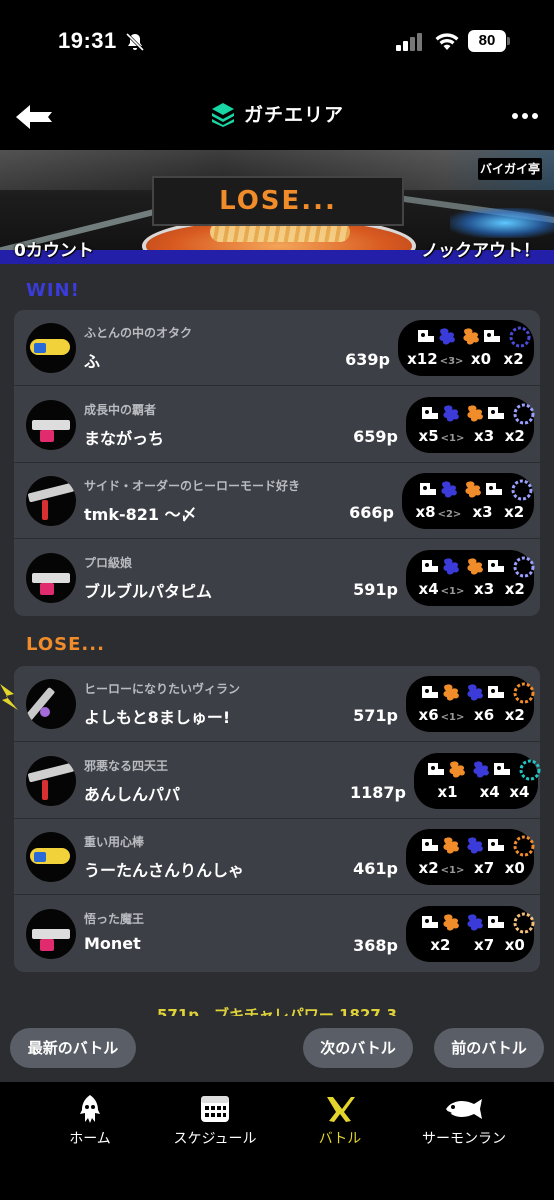 This screenshot has height=1200, width=554. Describe the element at coordinates (468, 501) in the screenshot. I see `player-stats: x8 <2> x3 x2` at that location.